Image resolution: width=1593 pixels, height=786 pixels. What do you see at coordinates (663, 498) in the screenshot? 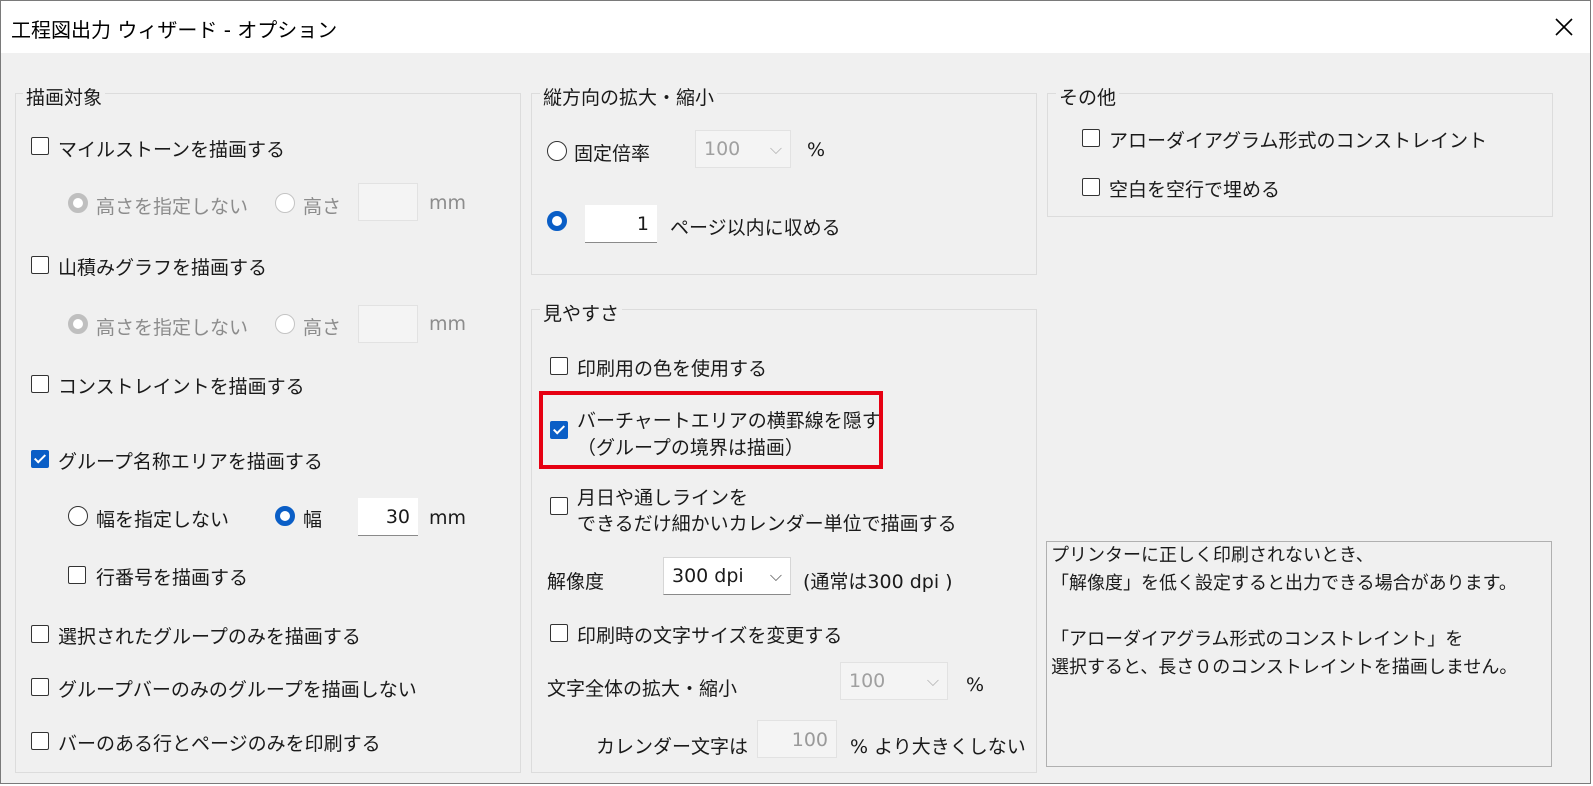
I see `calendar-unit-label-1: 月日や通しラインを` at bounding box center [663, 498].